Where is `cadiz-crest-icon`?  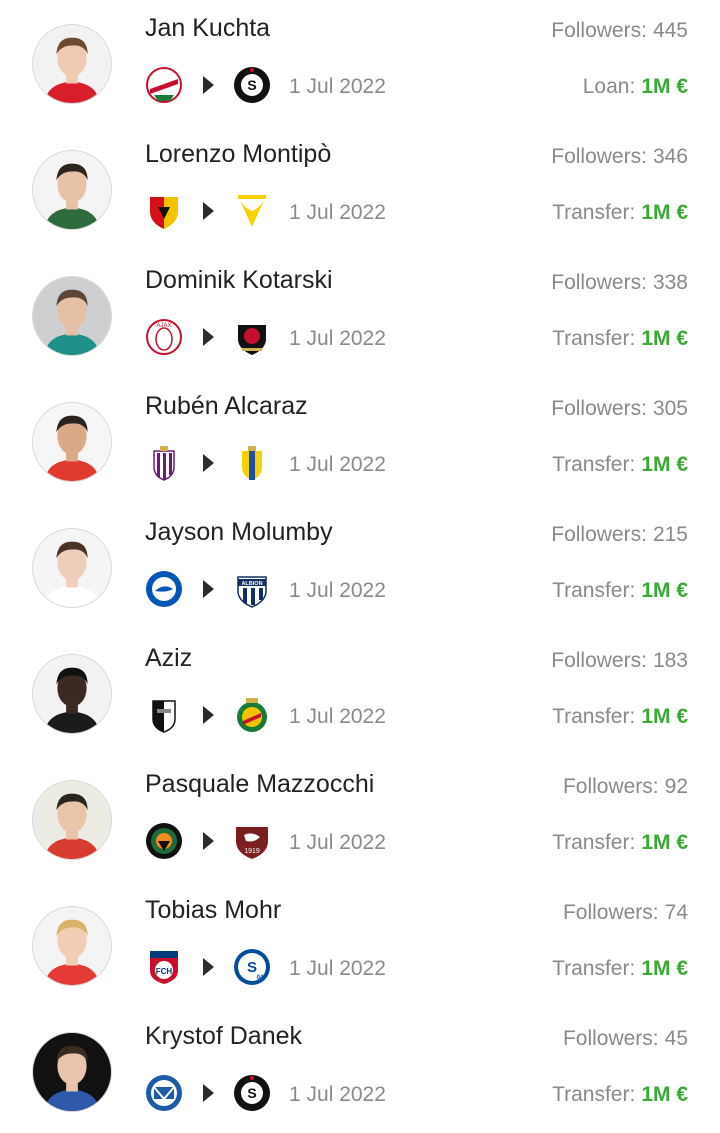 cadiz-crest-icon is located at coordinates (252, 463).